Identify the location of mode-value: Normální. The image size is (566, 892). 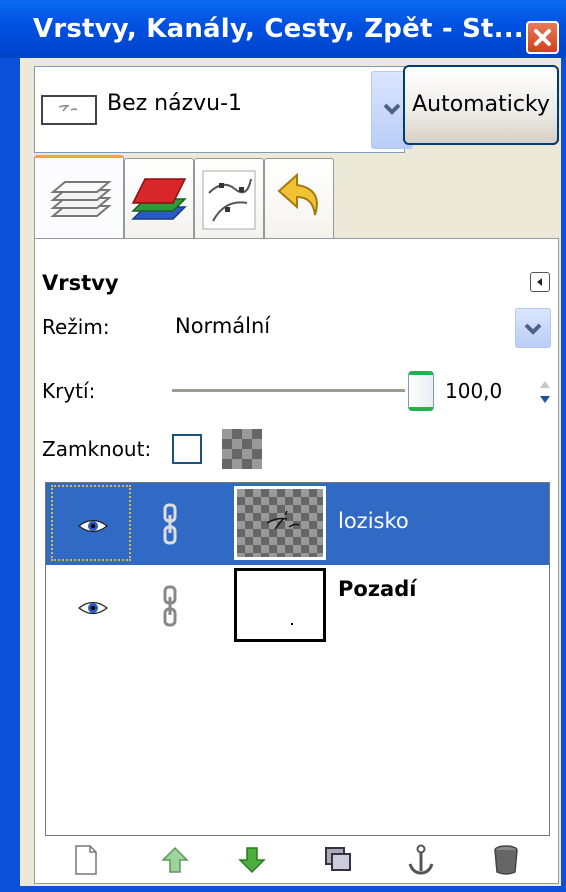
(223, 326).